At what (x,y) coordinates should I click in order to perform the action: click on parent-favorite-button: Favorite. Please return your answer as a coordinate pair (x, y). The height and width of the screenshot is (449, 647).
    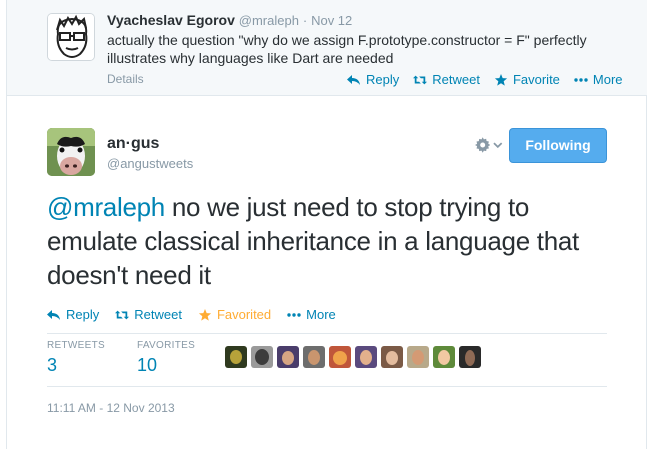
    Looking at the image, I should click on (527, 79).